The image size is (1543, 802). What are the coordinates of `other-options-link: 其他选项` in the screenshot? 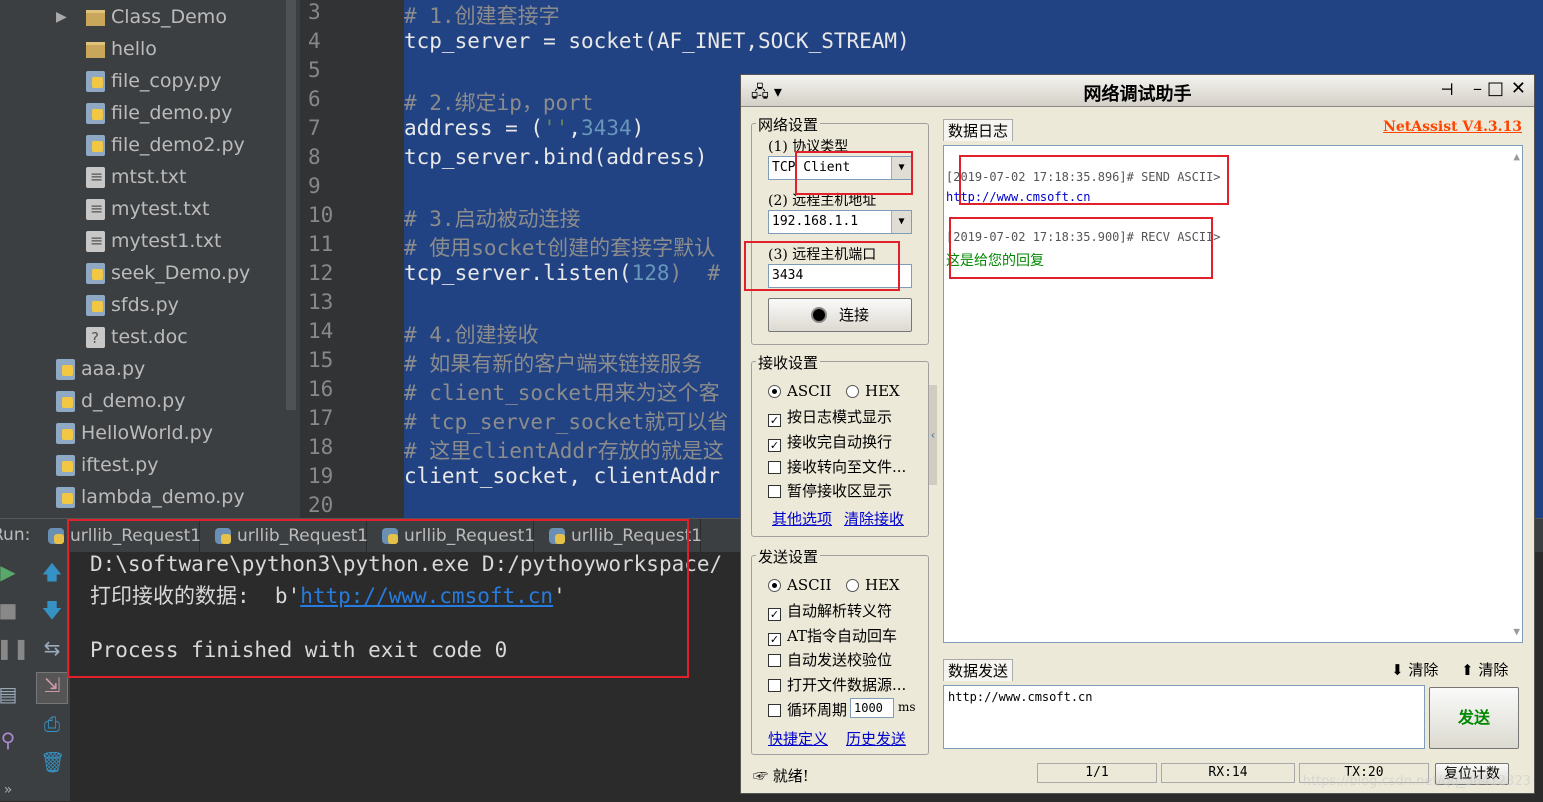 It's located at (802, 518).